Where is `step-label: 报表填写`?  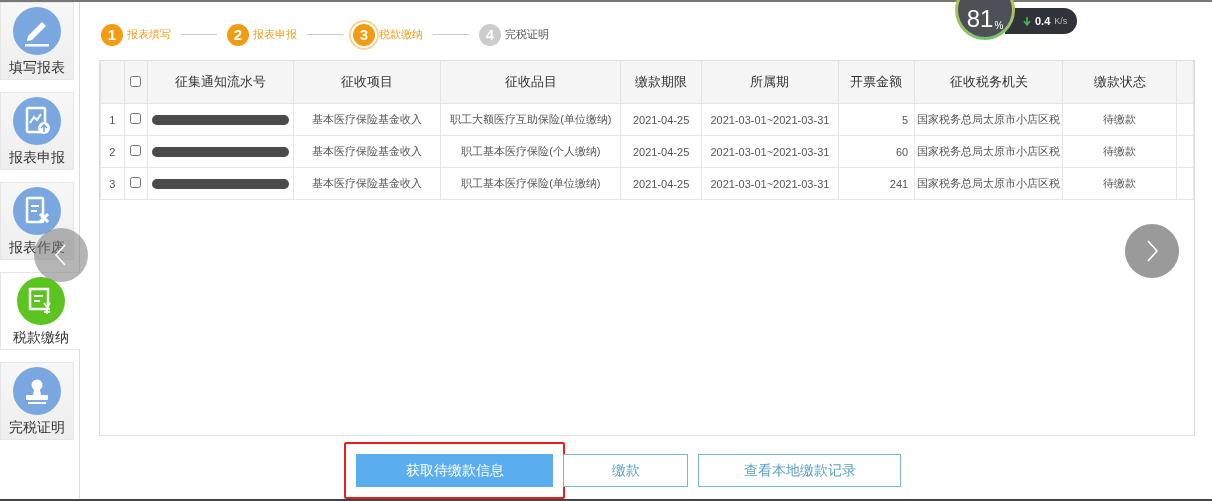
step-label: 报表填写 is located at coordinates (149, 35).